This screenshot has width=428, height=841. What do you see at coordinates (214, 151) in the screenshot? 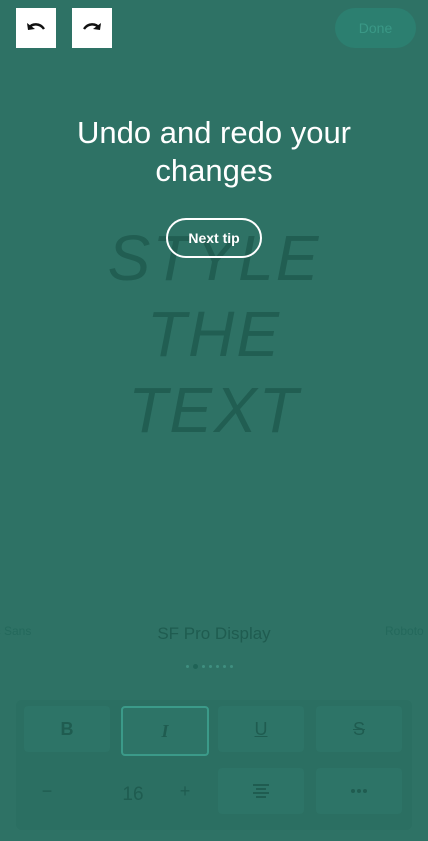
I see `tip-title: Undo and redo your changes` at bounding box center [214, 151].